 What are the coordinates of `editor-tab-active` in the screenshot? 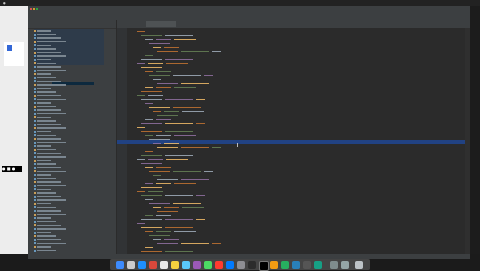 It's located at (161, 24).